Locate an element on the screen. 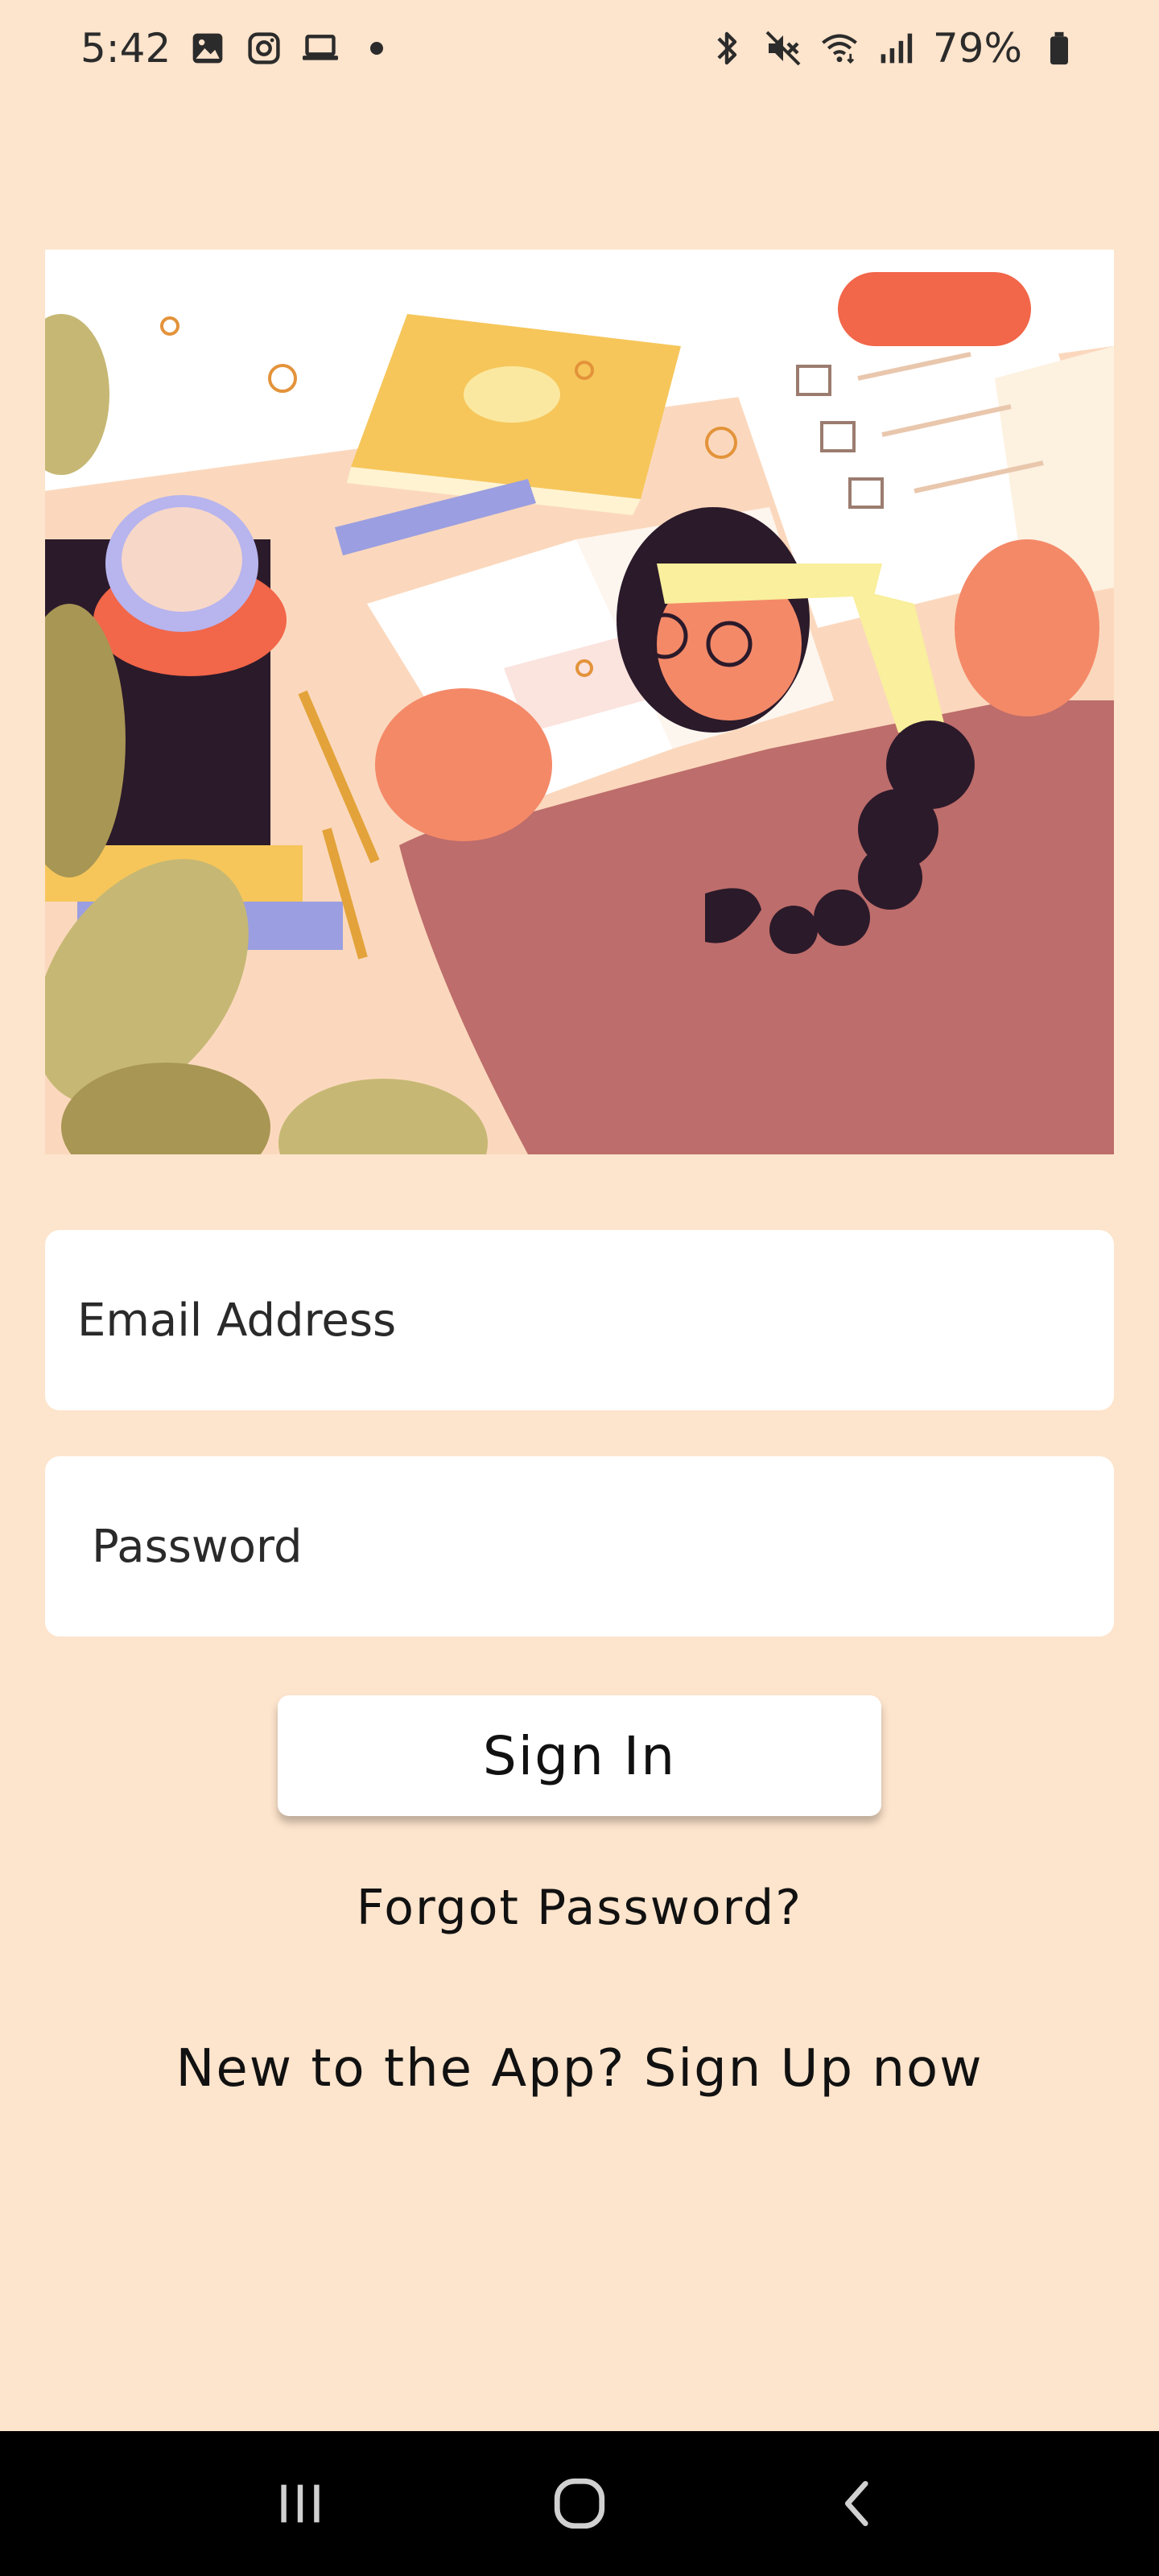  status-right: 79% is located at coordinates (893, 48).